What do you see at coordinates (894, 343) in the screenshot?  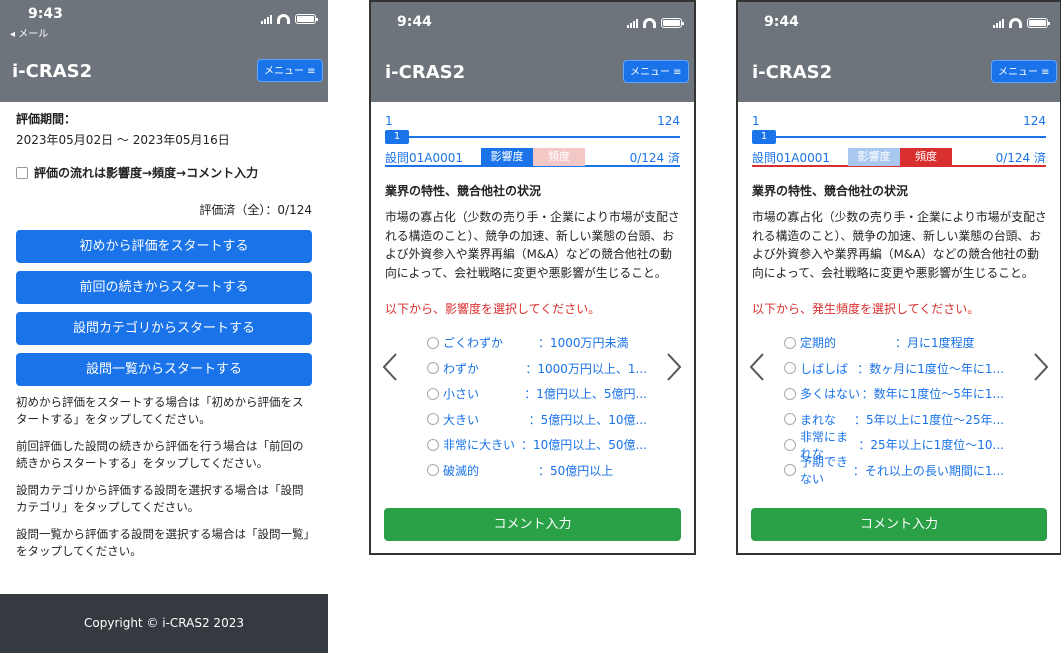 I see `frequency-option: 定期的 ：月に1度程度` at bounding box center [894, 343].